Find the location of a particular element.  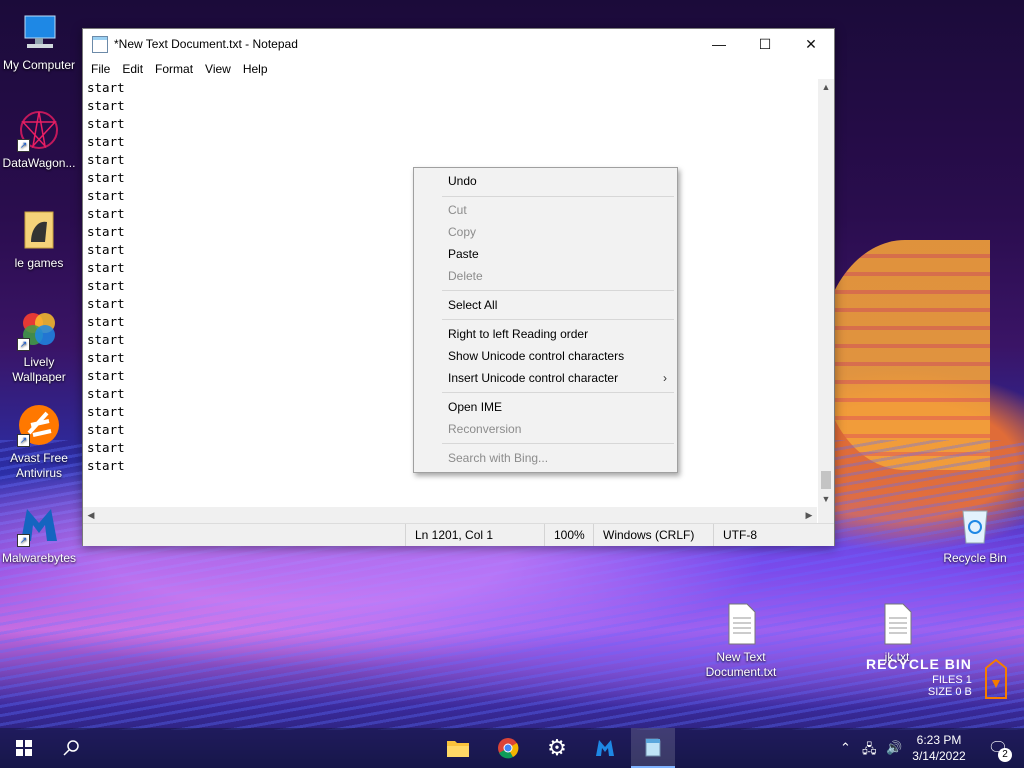

folder-icon is located at coordinates (39, 230).